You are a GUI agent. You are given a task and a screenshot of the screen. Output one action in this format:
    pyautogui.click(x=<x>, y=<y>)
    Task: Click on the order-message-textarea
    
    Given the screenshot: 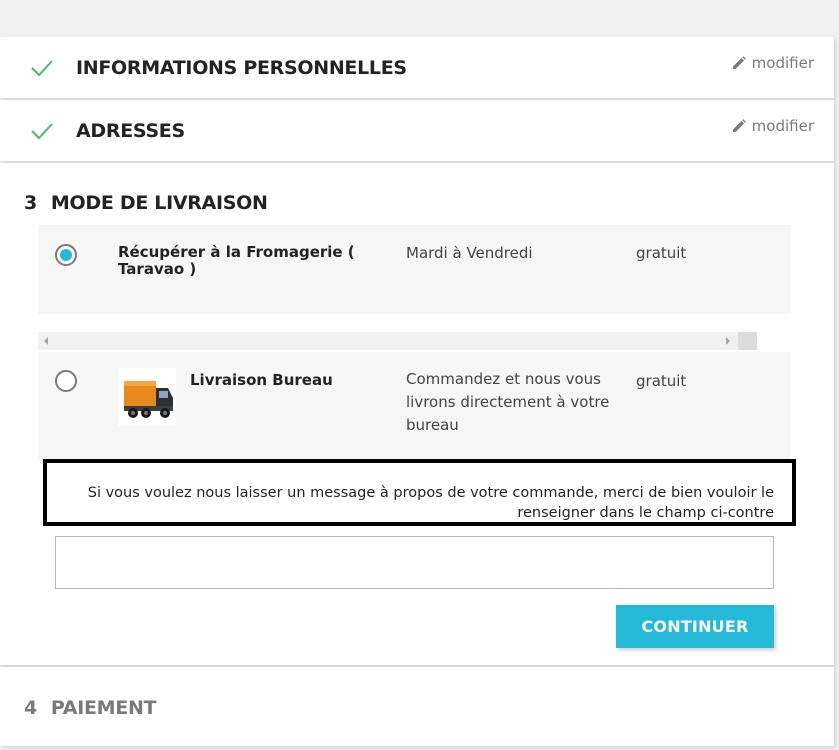 What is the action you would take?
    pyautogui.click(x=414, y=562)
    